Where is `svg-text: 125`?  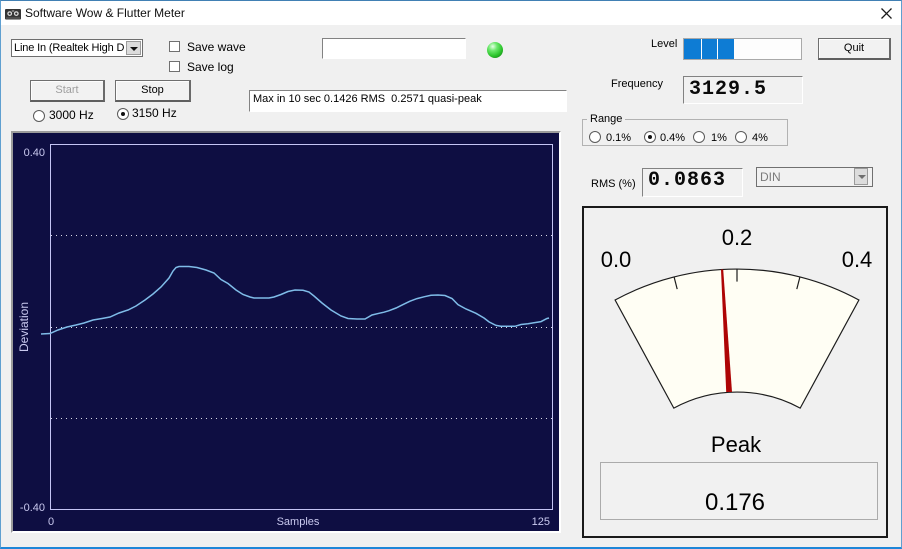
svg-text: 125 is located at coordinates (541, 522).